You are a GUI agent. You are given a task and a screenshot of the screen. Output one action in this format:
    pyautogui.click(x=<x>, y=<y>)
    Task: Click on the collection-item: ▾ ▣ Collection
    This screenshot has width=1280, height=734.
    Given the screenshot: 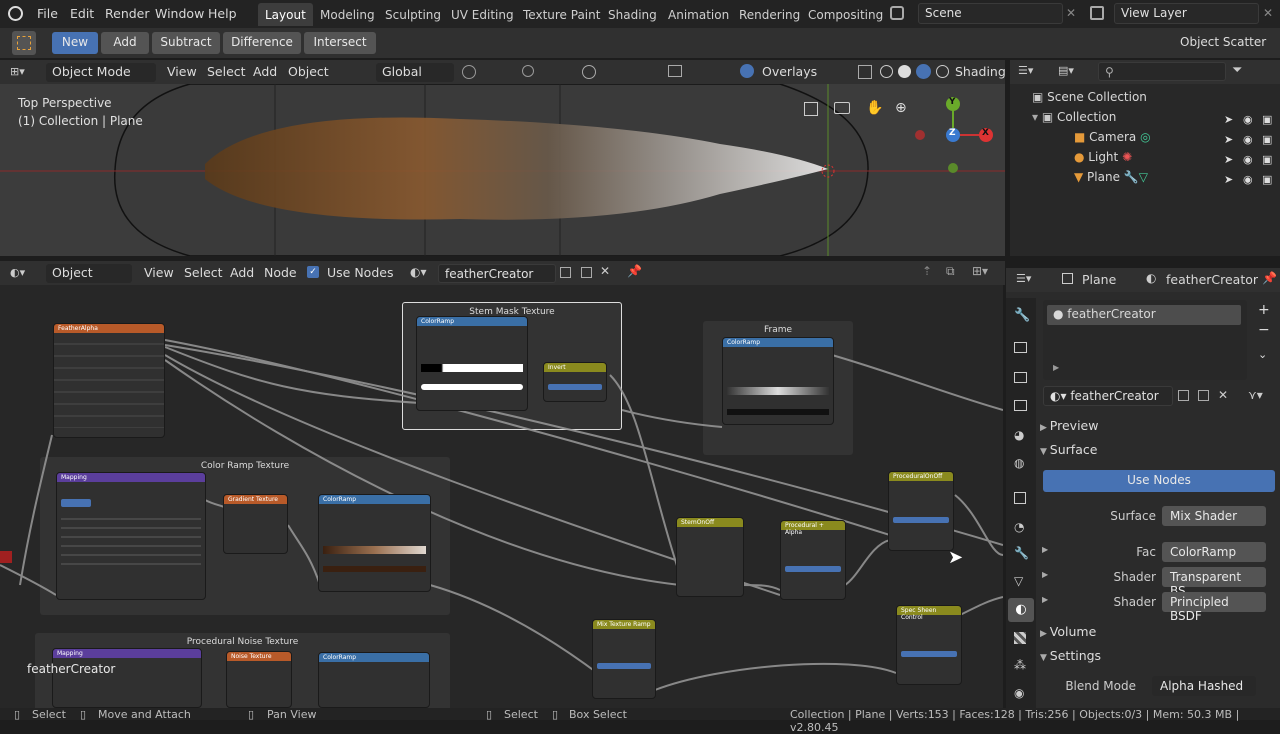 What is the action you would take?
    pyautogui.click(x=1074, y=117)
    